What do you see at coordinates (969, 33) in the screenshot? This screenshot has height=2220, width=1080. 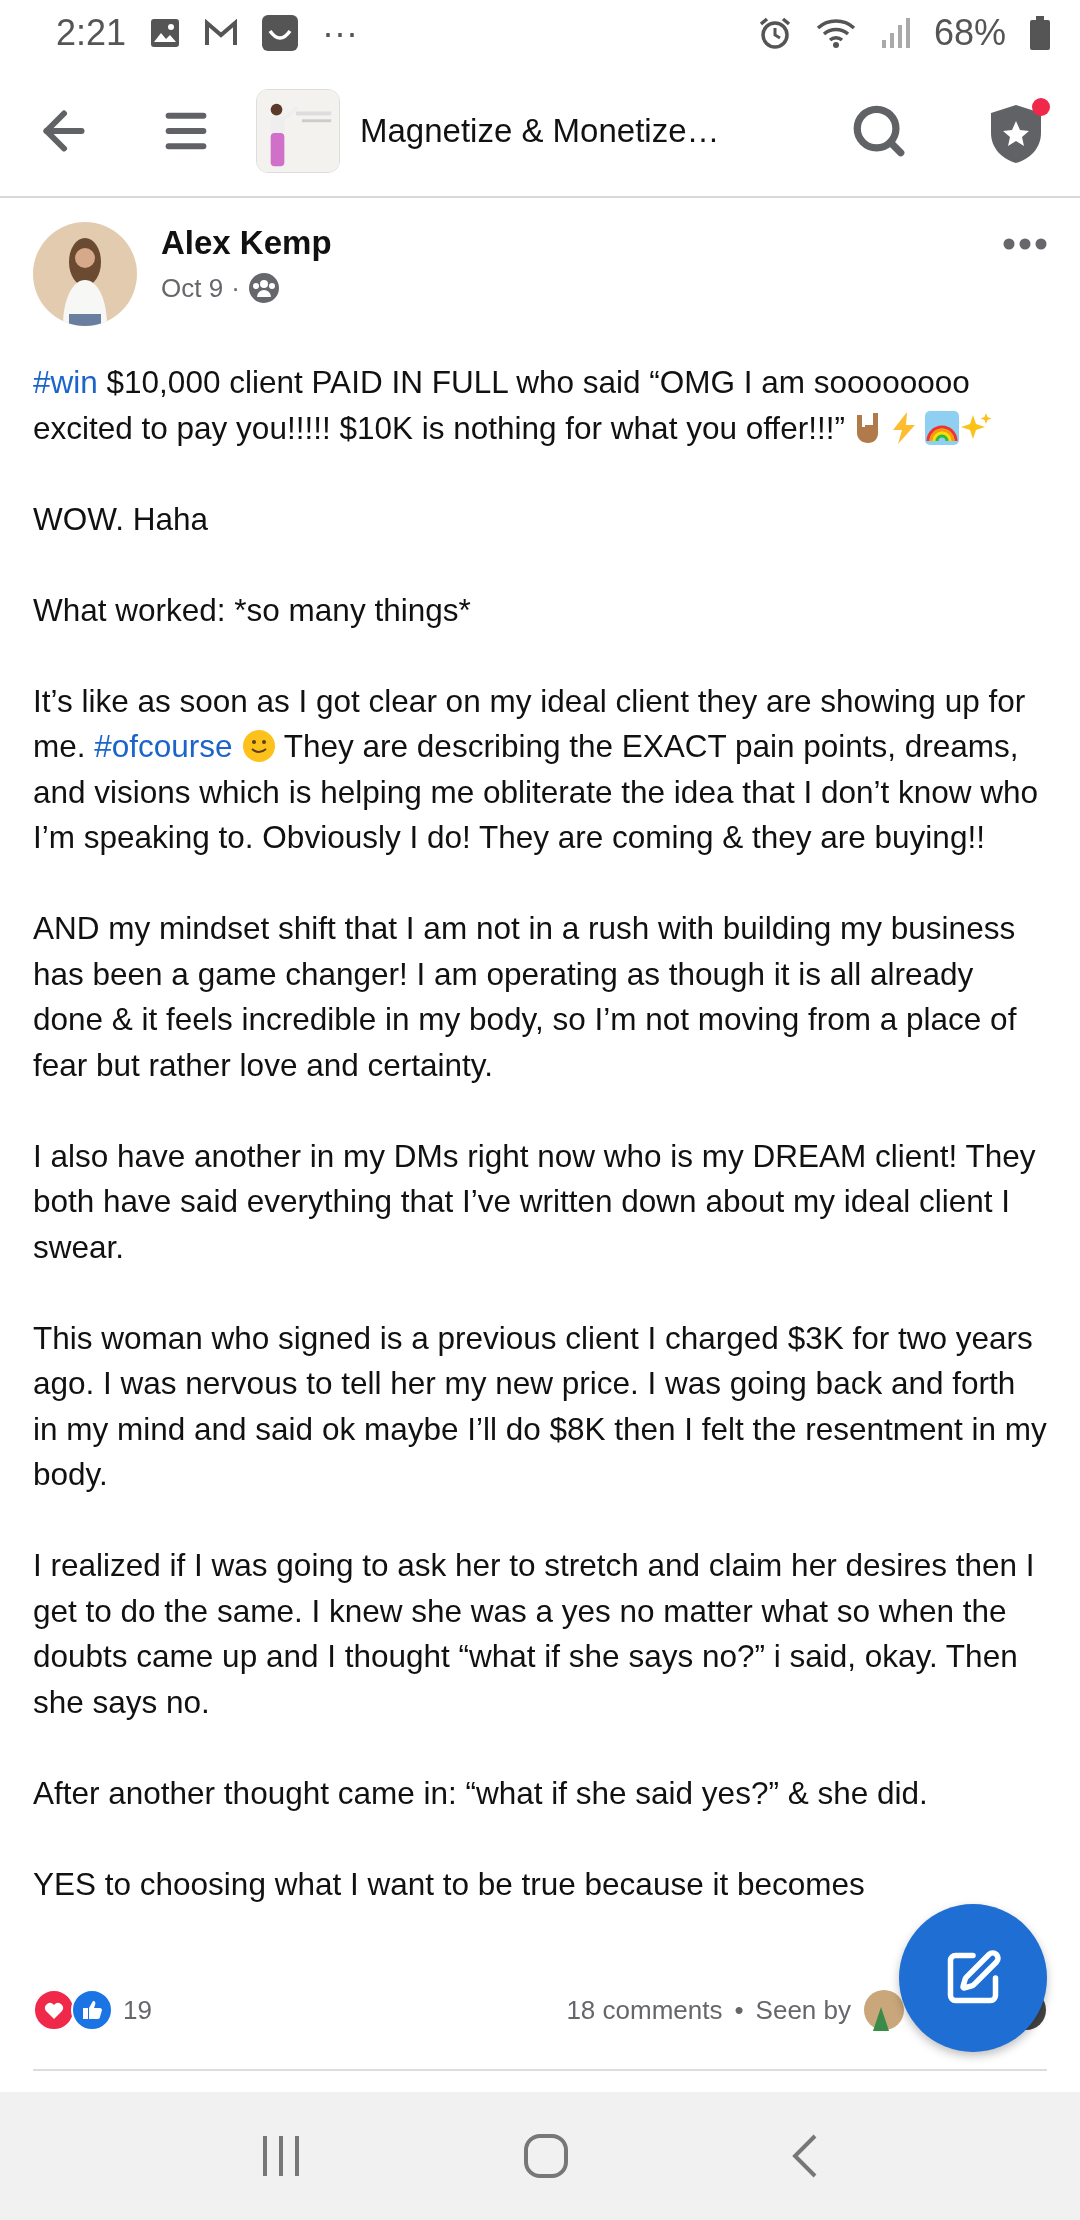 I see `battery-percentage: 68%` at bounding box center [969, 33].